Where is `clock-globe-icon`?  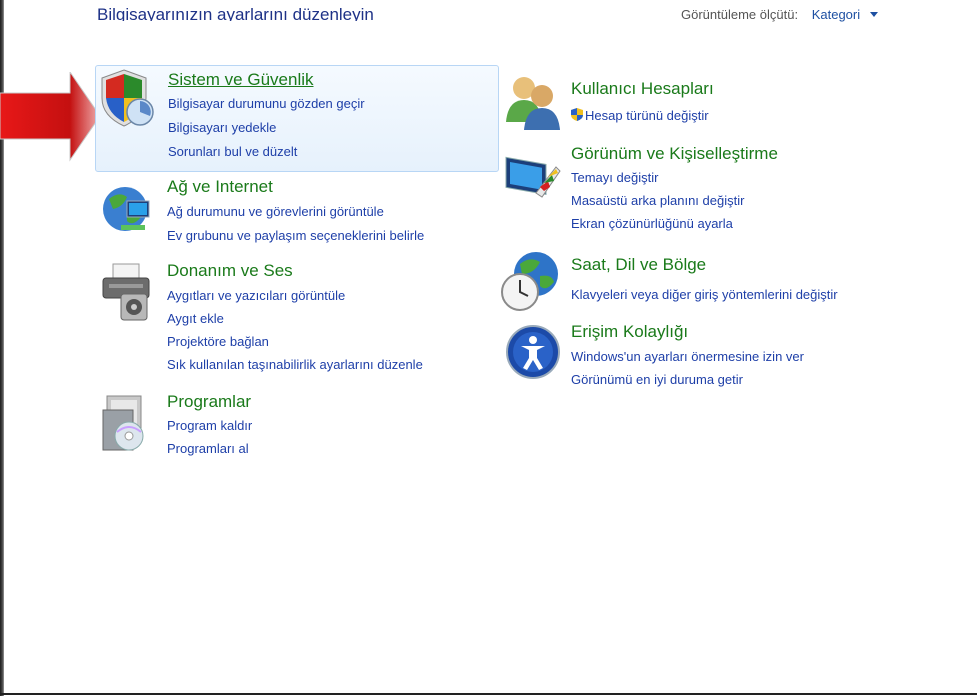
clock-globe-icon is located at coordinates (529, 281).